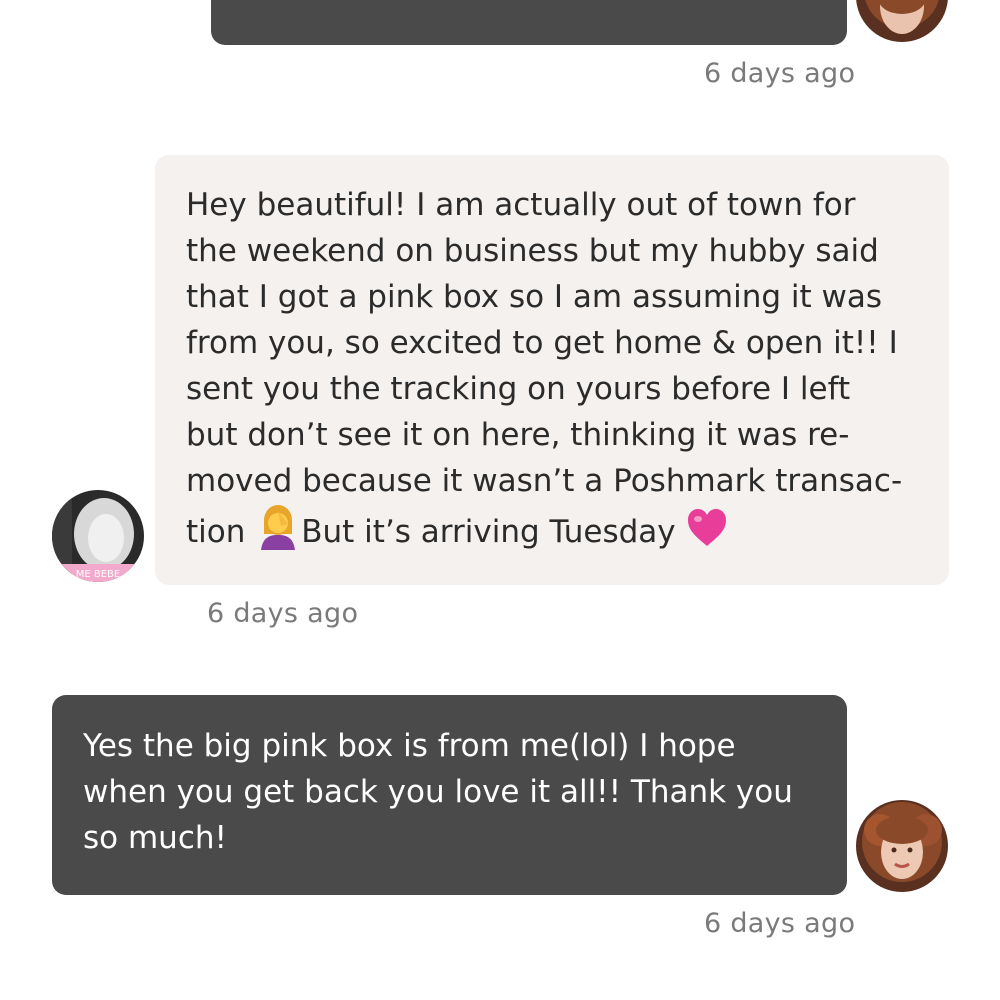  Describe the element at coordinates (98, 574) in the screenshot. I see `avatar-caption: ME BEBE` at that location.